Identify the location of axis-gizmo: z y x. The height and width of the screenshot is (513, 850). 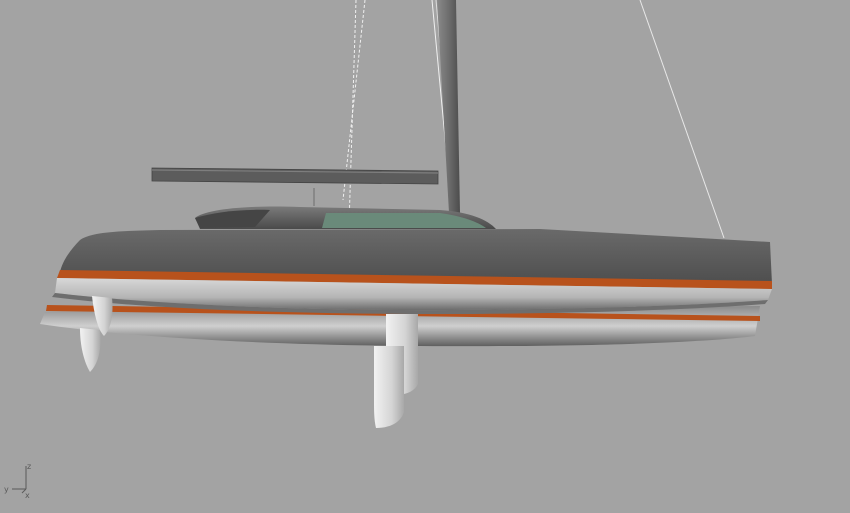
(17, 481).